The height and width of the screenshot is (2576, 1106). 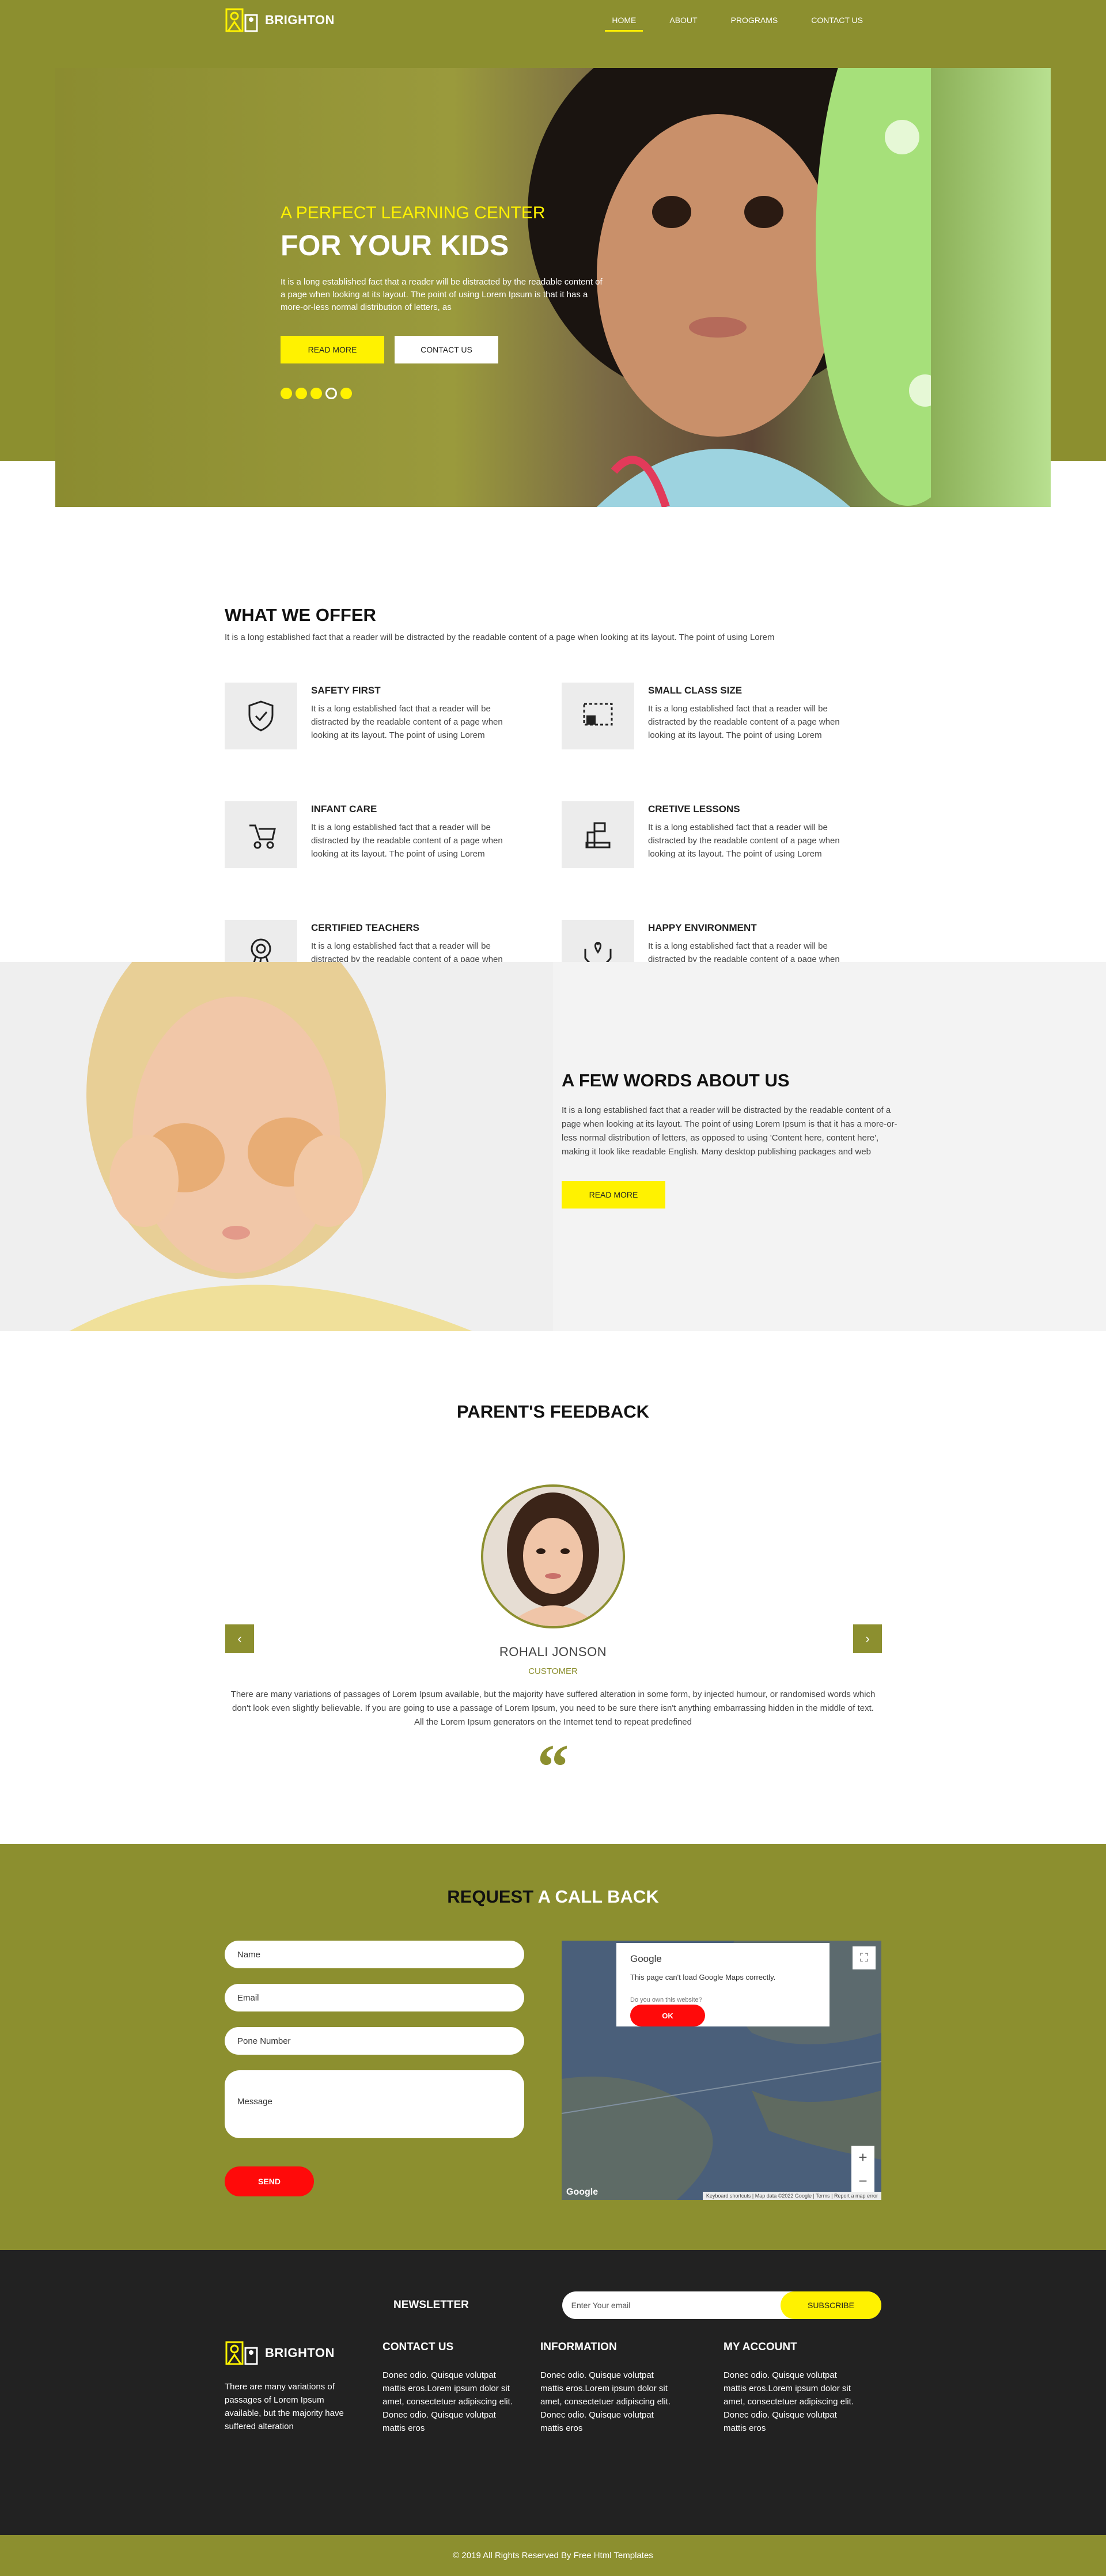 I want to click on whiteboard-icon, so click(x=598, y=716).